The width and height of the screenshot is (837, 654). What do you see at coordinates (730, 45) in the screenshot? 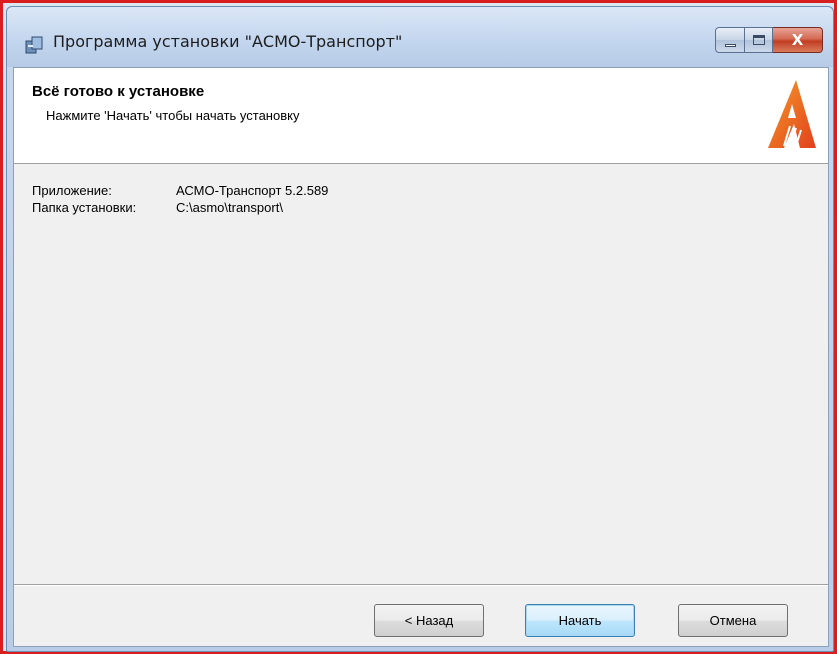
I see `minimize-icon` at bounding box center [730, 45].